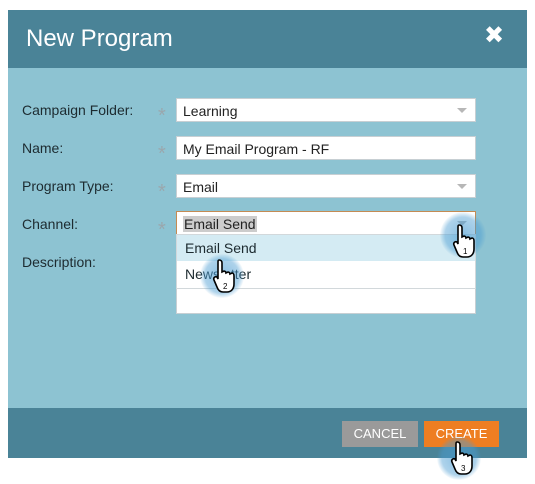 The image size is (535, 484). I want to click on program-type-value: Email, so click(201, 187).